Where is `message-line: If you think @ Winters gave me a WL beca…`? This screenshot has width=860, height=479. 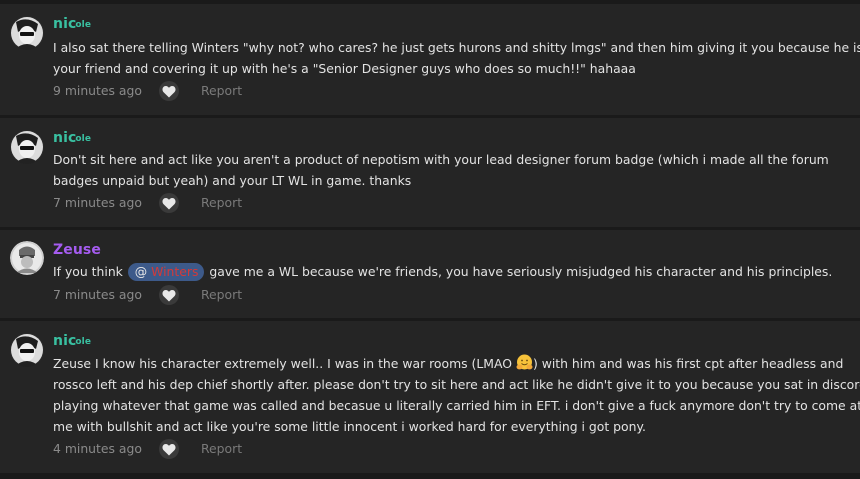 message-line: If you think @ Winters gave me a WL beca… is located at coordinates (453, 271).